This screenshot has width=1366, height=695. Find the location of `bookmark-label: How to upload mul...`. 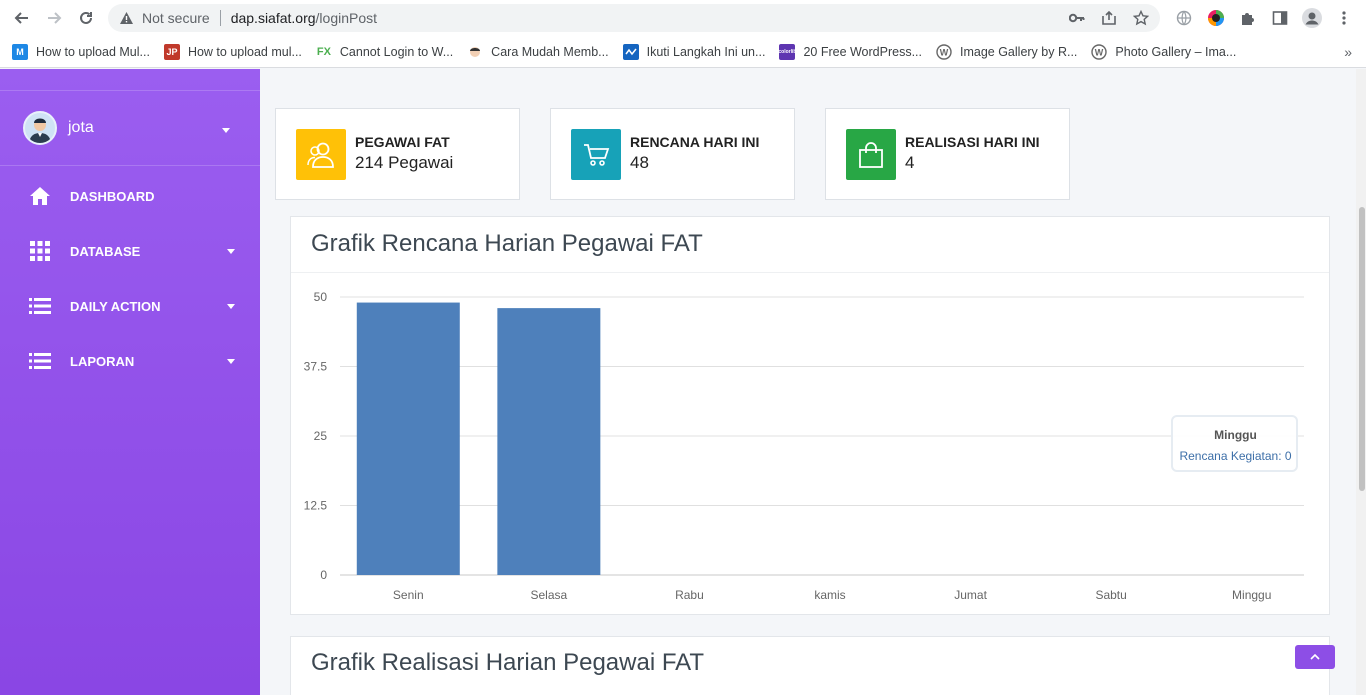

bookmark-label: How to upload mul... is located at coordinates (244, 51).